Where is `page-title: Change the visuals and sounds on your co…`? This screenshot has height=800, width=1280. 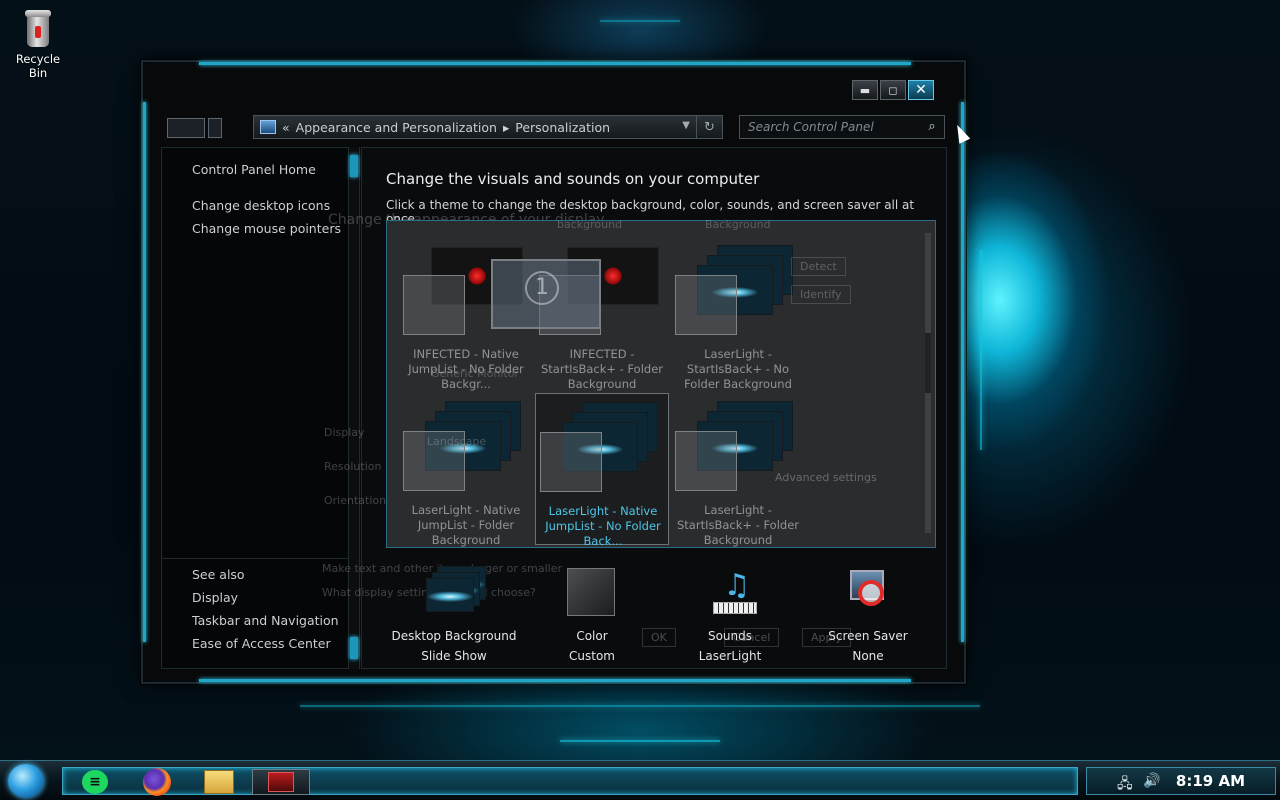 page-title: Change the visuals and sounds on your co… is located at coordinates (573, 179).